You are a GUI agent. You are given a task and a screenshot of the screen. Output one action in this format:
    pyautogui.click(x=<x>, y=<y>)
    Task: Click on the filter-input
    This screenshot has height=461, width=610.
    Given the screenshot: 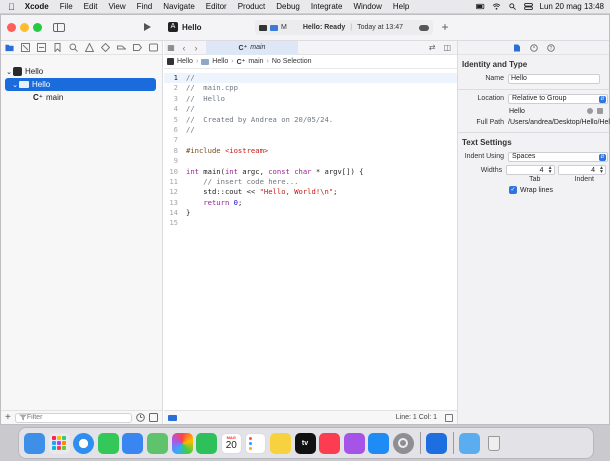 What is the action you would take?
    pyautogui.click(x=66, y=417)
    